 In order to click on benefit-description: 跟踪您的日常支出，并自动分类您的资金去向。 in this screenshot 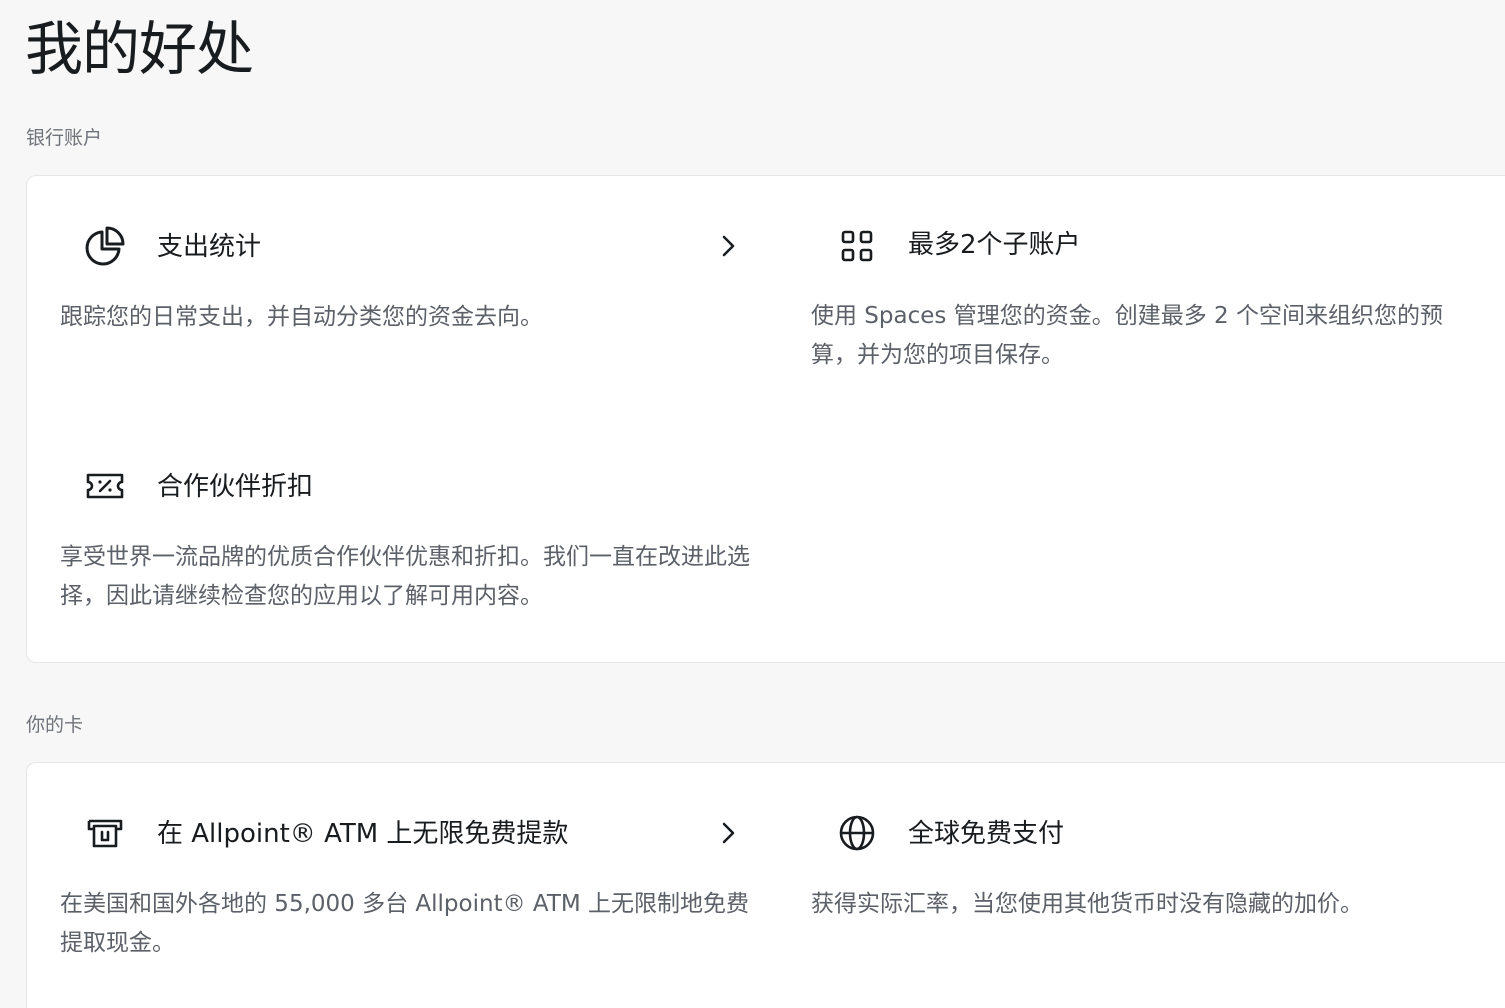, I will do `click(301, 317)`.